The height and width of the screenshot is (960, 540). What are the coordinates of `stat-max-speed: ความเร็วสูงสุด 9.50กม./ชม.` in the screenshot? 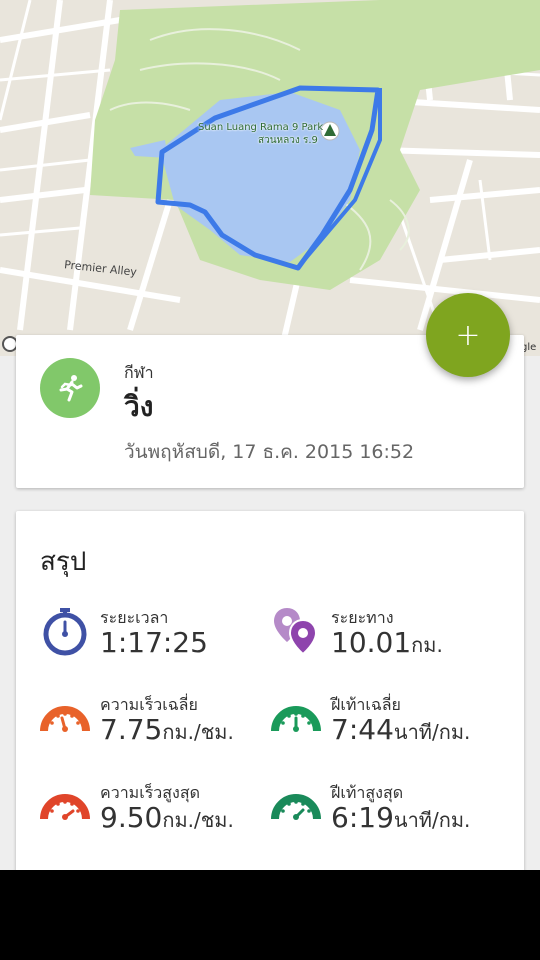 It's located at (155, 816).